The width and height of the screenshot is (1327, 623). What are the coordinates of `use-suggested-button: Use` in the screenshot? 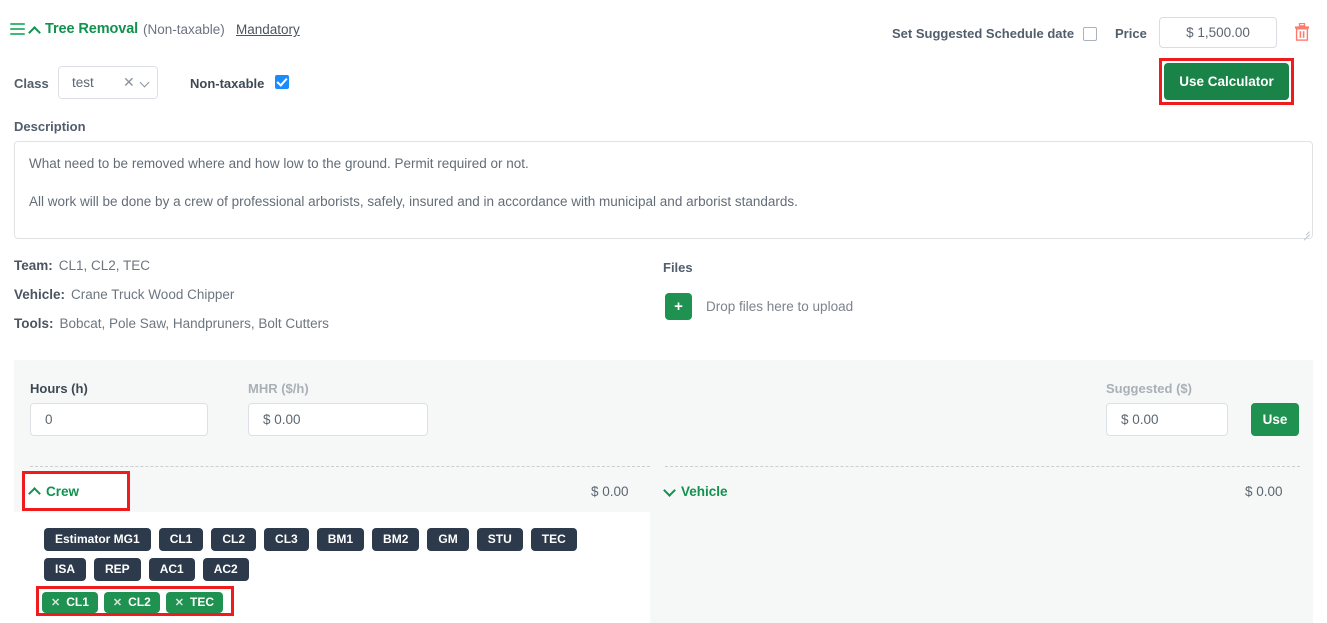 It's located at (1275, 419).